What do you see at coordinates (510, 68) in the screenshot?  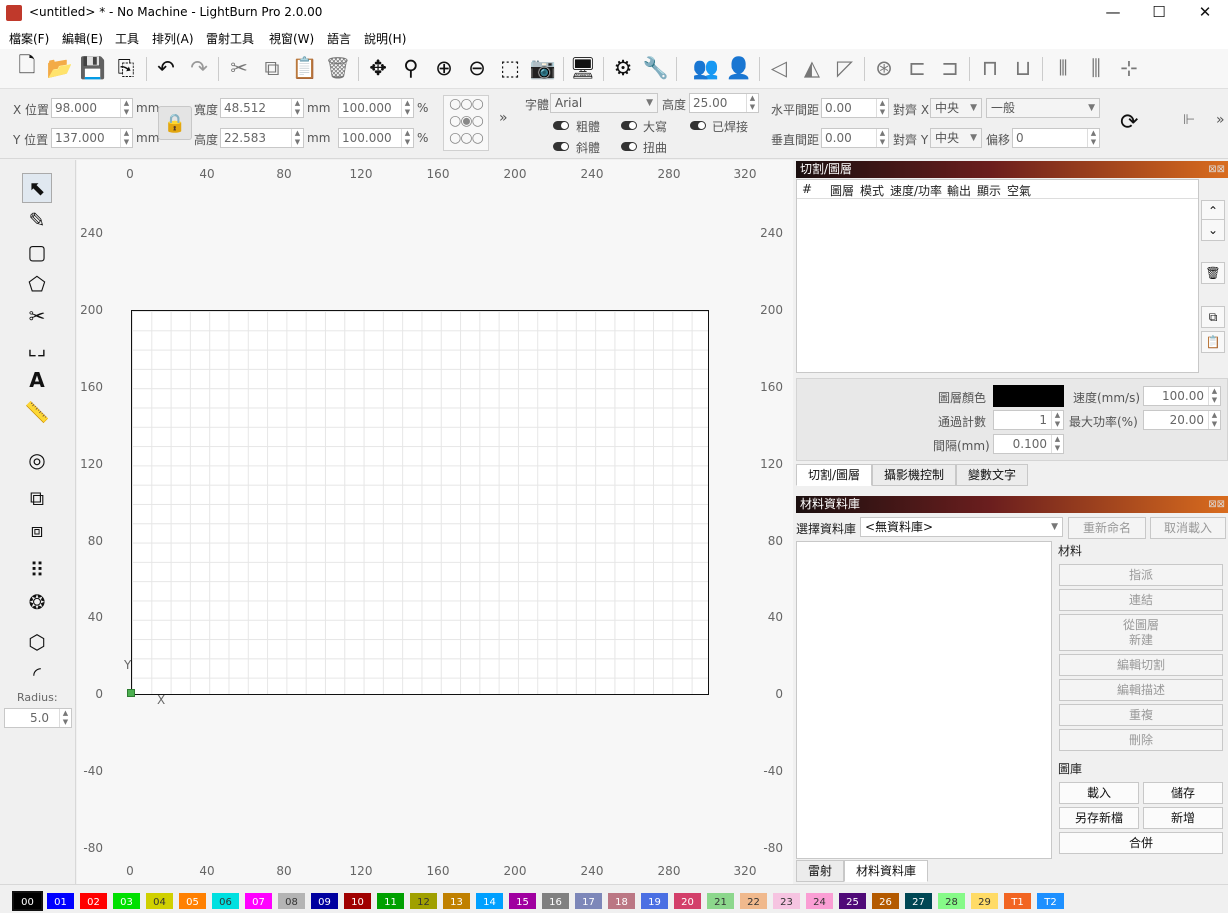 I see `zoom-selection-icon: ⬚` at bounding box center [510, 68].